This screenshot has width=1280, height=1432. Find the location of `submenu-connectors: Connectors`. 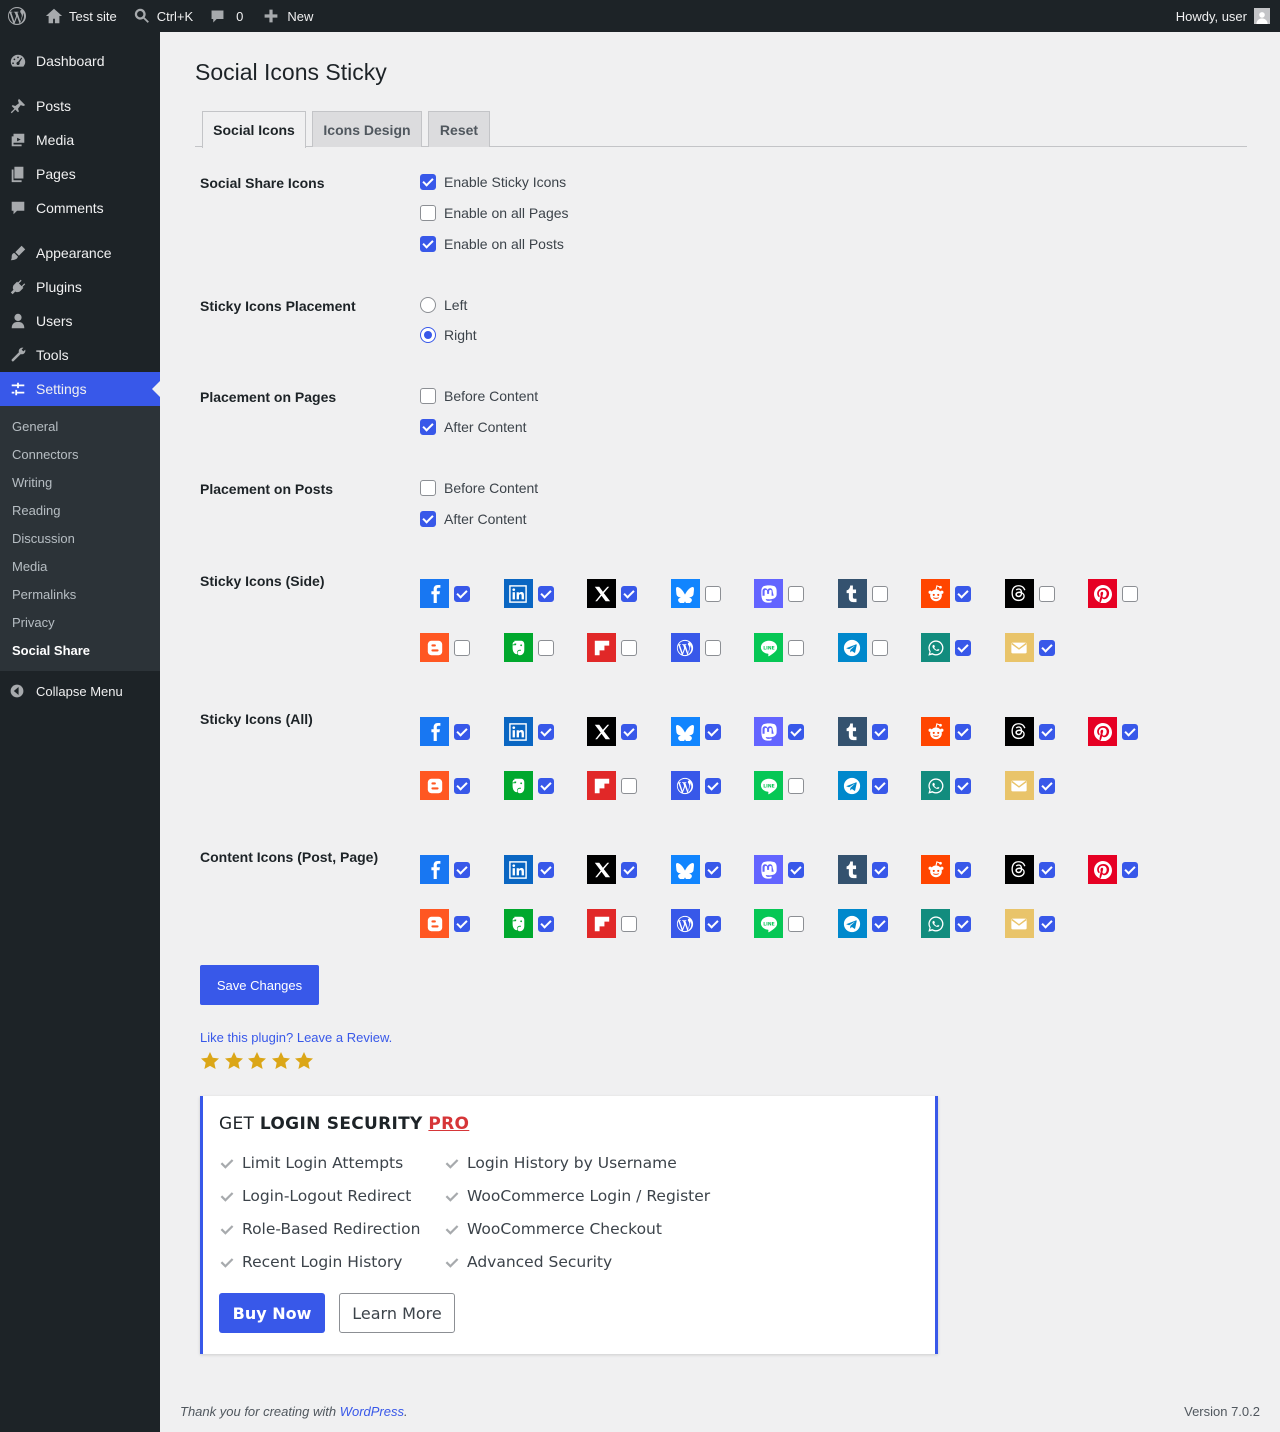

submenu-connectors: Connectors is located at coordinates (80, 455).